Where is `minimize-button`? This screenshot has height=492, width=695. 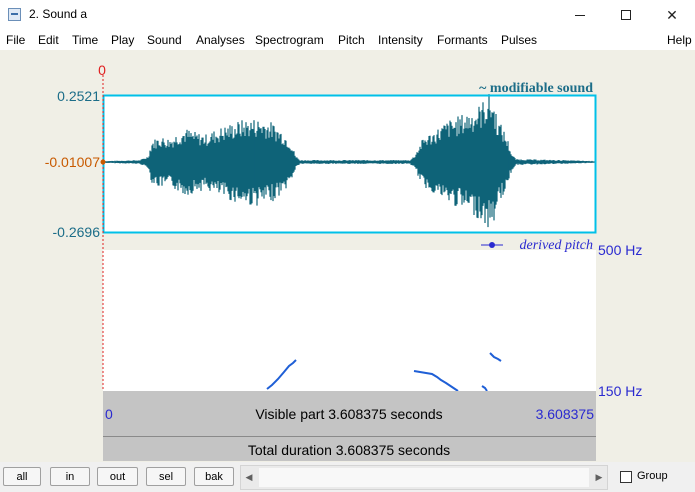 minimize-button is located at coordinates (580, 15).